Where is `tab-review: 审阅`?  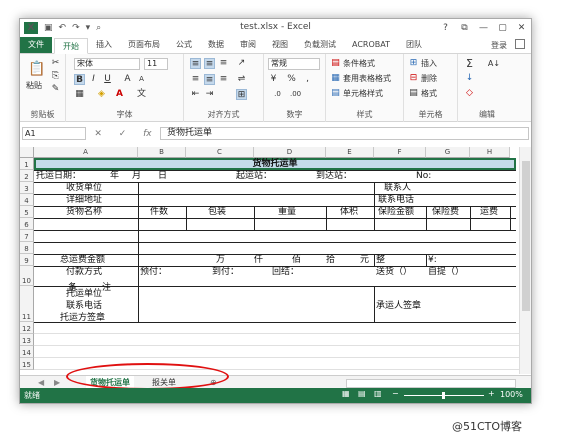 tab-review: 审阅 is located at coordinates (248, 45).